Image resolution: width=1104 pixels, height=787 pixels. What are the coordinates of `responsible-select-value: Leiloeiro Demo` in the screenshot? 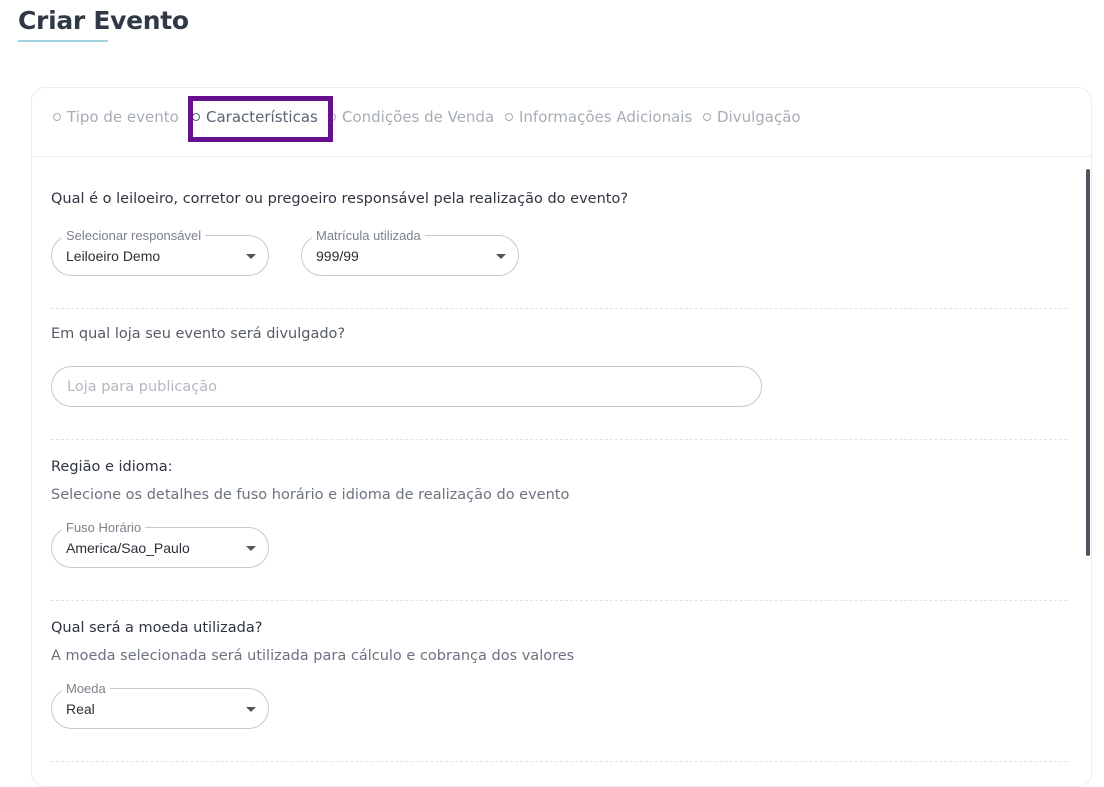 It's located at (113, 256).